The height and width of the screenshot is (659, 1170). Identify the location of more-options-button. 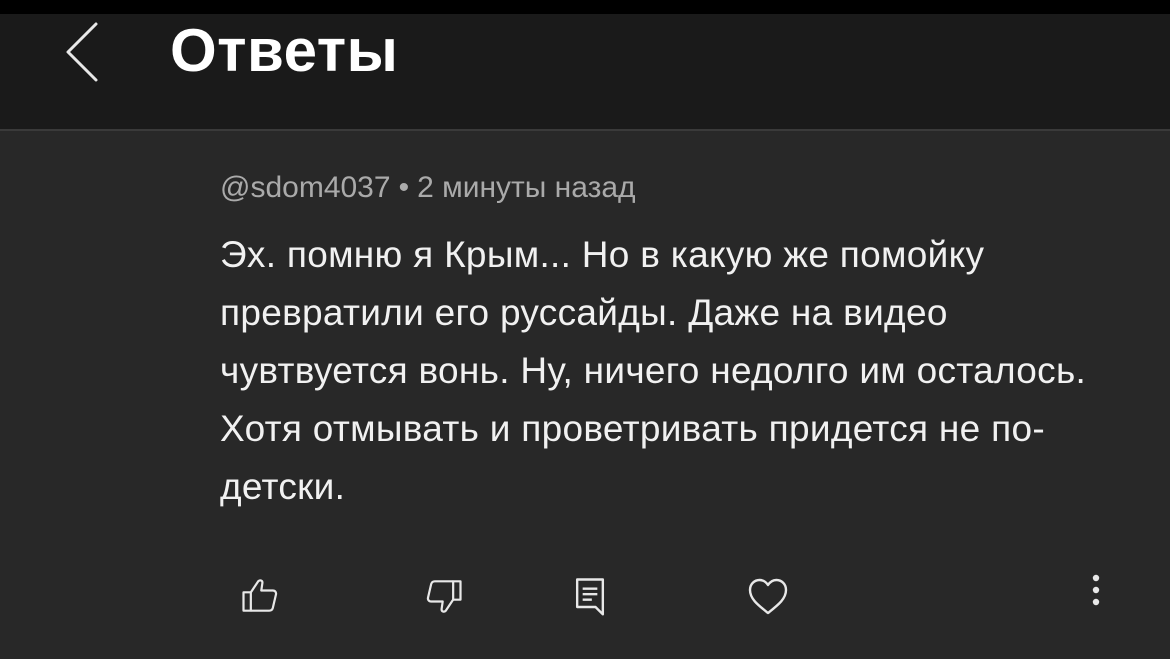
(1096, 596).